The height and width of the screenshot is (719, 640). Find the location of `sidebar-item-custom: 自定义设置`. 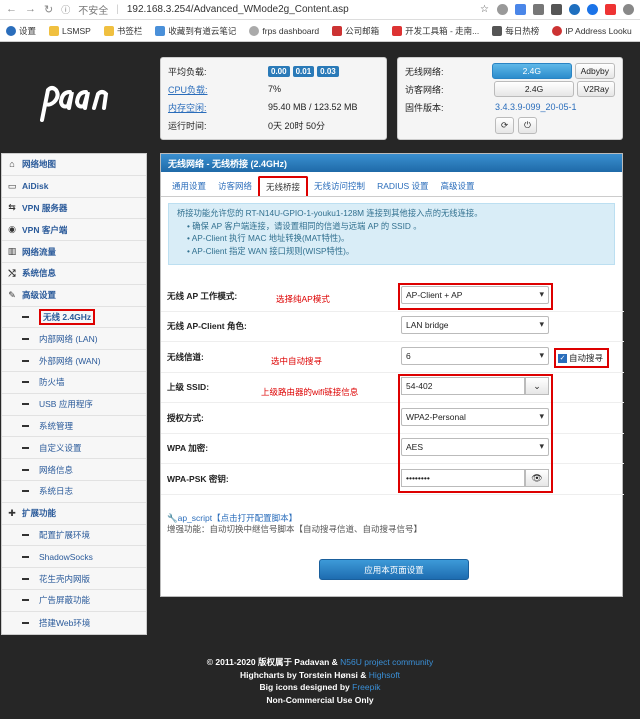

sidebar-item-custom: 自定义设置 is located at coordinates (74, 448).